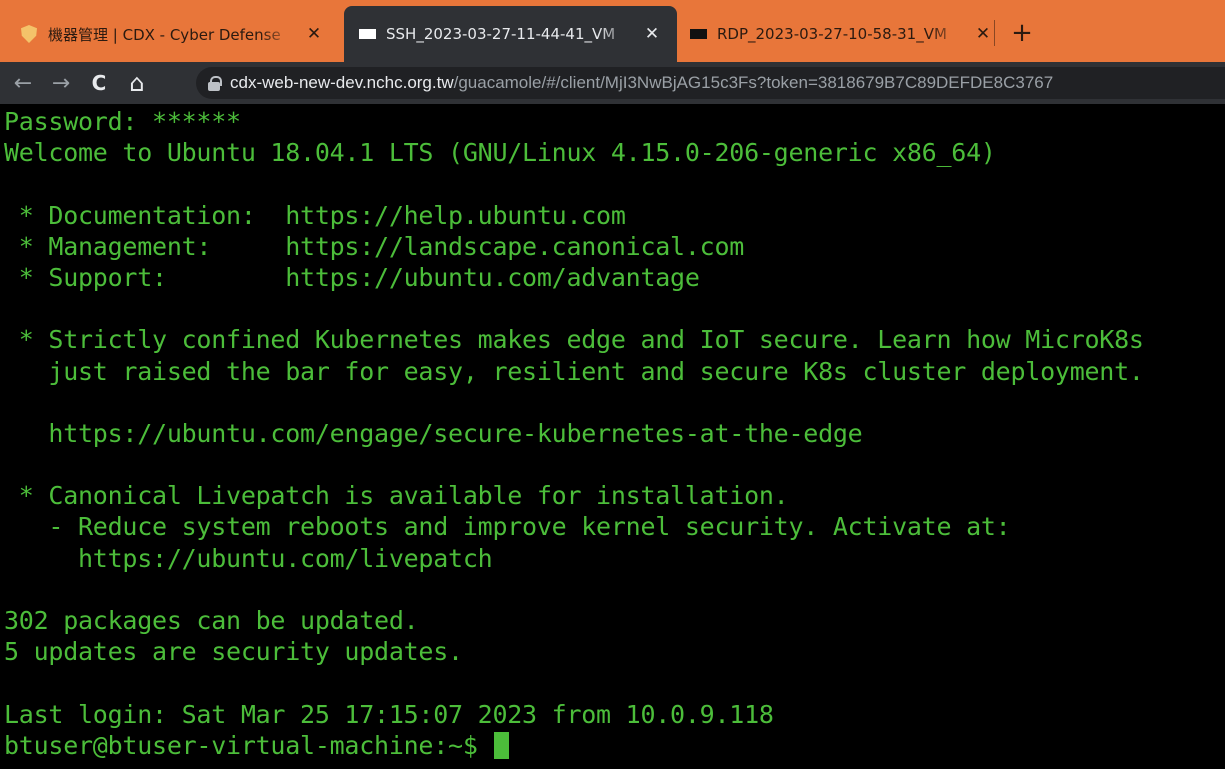  Describe the element at coordinates (23, 83) in the screenshot. I see `back-button: ←` at that location.